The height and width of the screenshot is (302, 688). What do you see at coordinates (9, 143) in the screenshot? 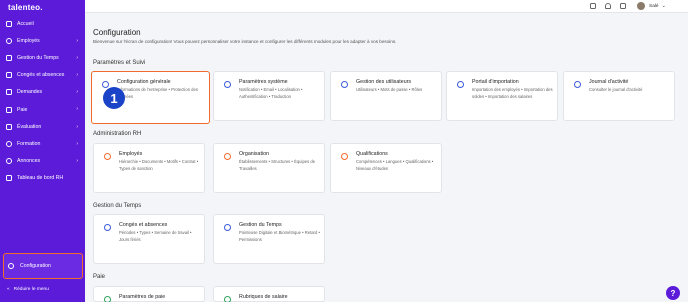
I see `graduation-icon` at bounding box center [9, 143].